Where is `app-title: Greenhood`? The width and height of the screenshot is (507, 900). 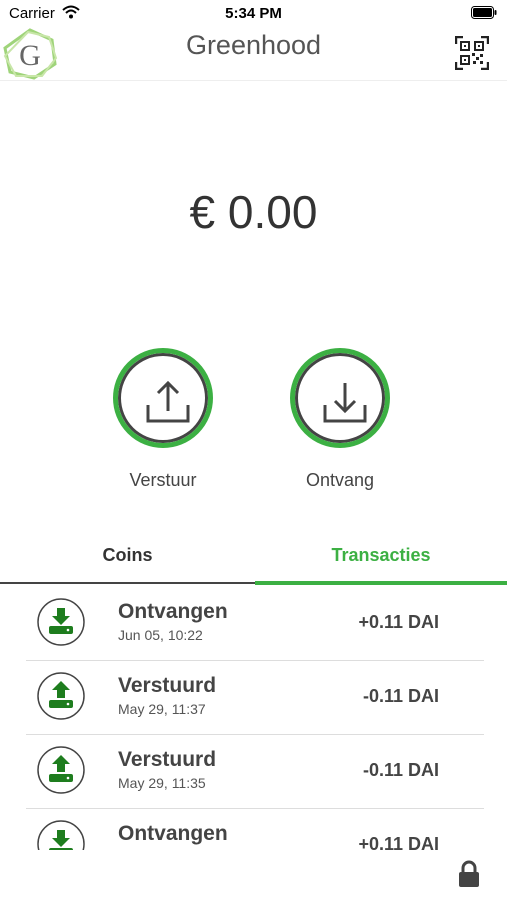
app-title: Greenhood is located at coordinates (253, 45).